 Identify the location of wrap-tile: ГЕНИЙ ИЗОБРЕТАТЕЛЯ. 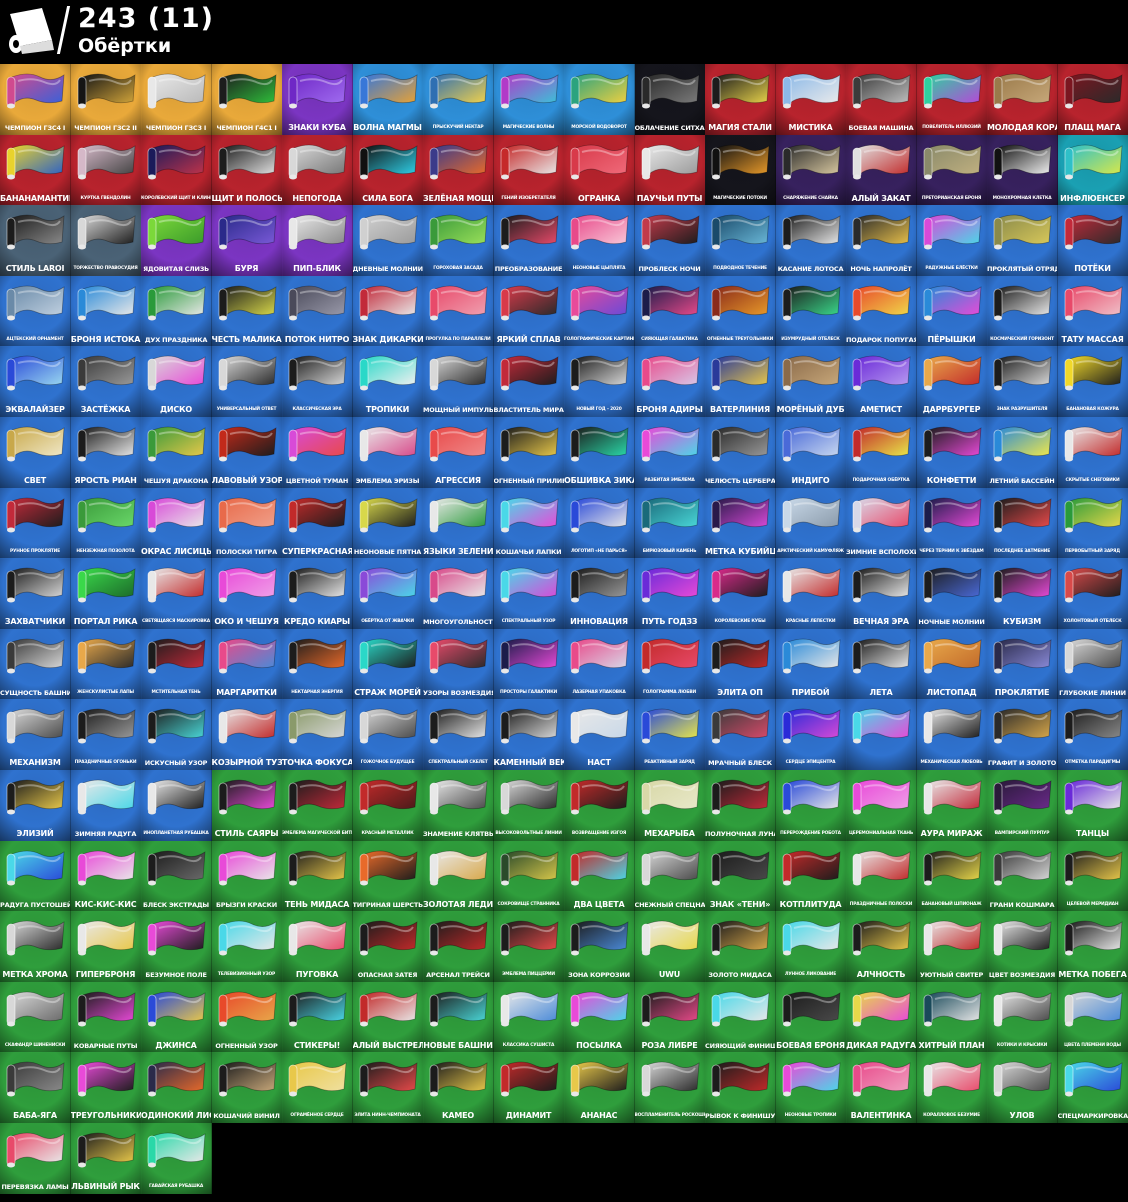
(529, 170).